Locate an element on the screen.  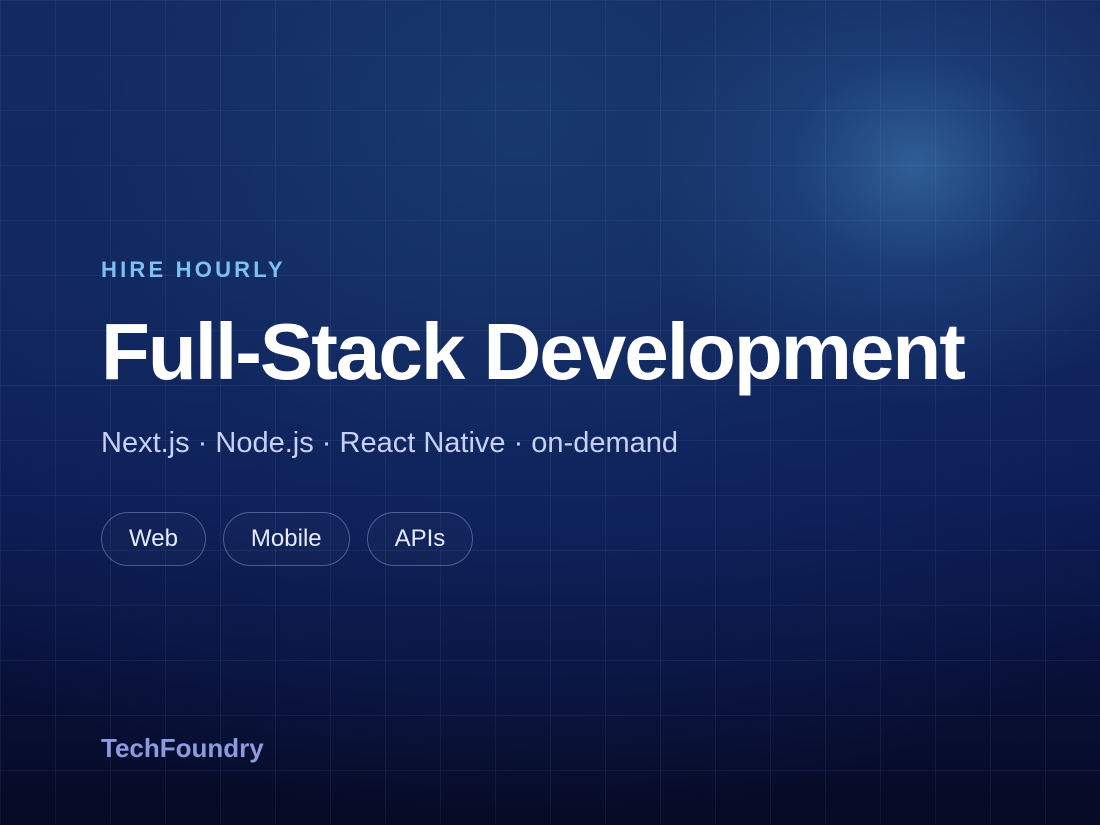
brand-name: TechFoundry is located at coordinates (182, 748).